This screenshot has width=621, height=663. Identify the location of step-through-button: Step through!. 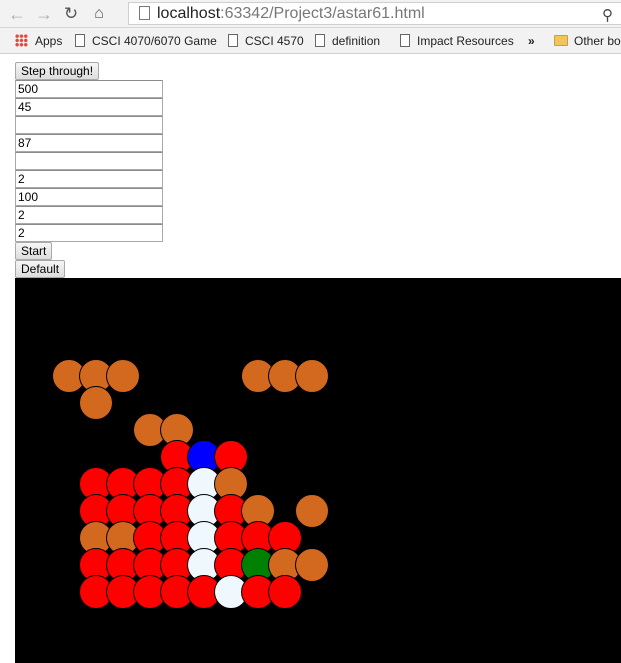
(57, 71).